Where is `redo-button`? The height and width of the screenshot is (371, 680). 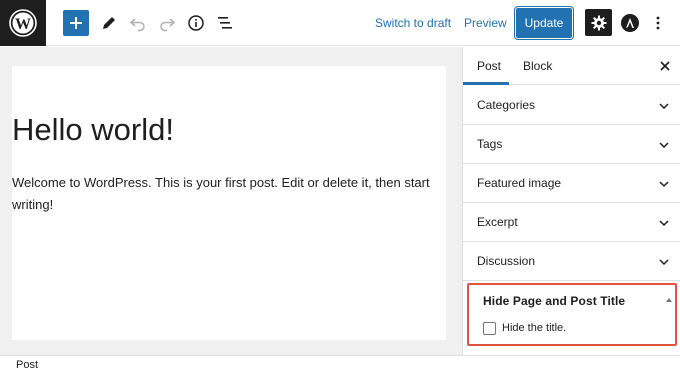
redo-button is located at coordinates (167, 23).